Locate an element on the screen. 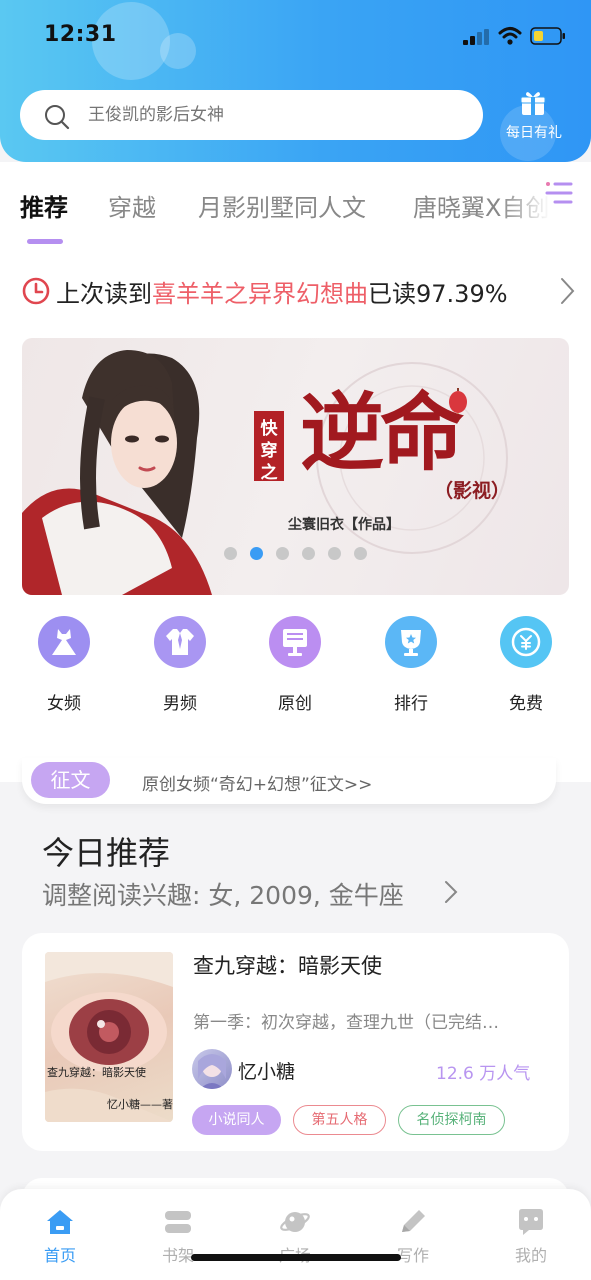 Image resolution: width=591 pixels, height=1280 pixels. planet-icon is located at coordinates (295, 1222).